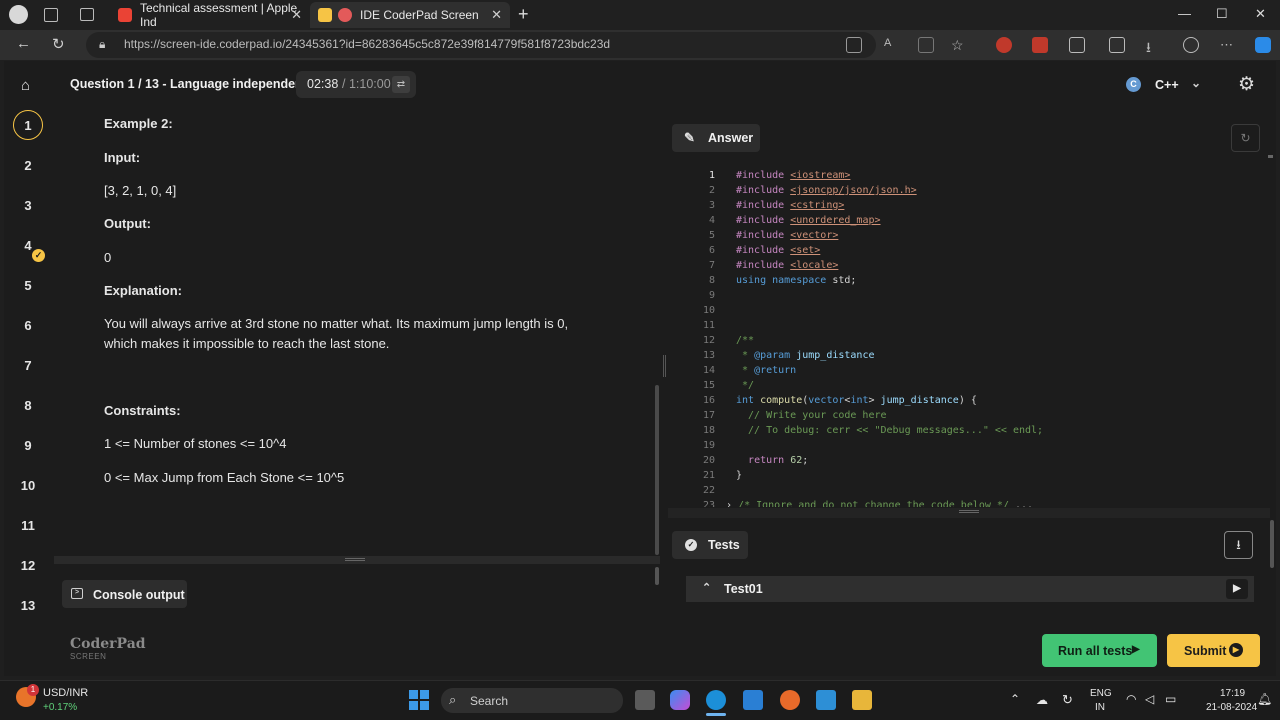 The width and height of the screenshot is (1280, 720). What do you see at coordinates (739, 475) in the screenshot?
I see `code-line: }` at bounding box center [739, 475].